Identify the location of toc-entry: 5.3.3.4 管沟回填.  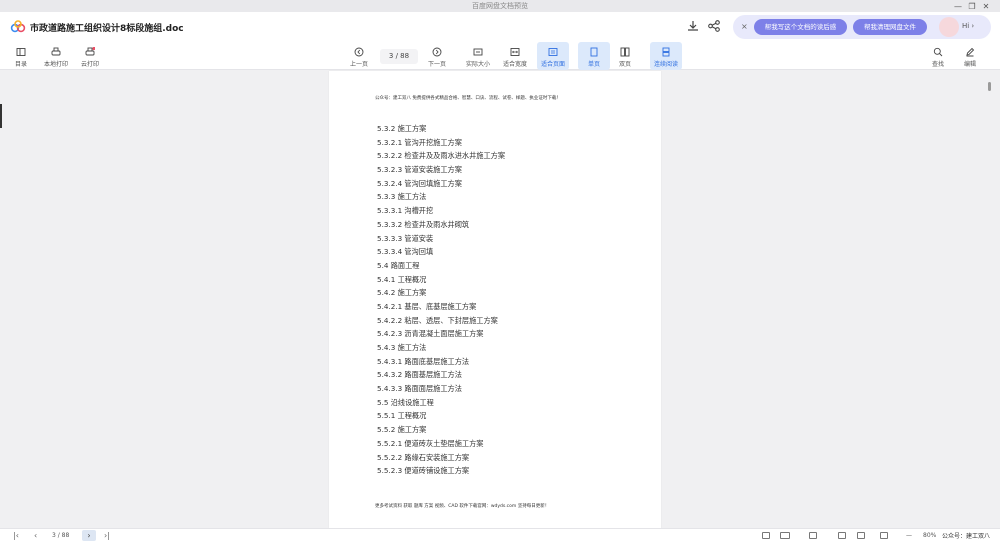
(441, 252).